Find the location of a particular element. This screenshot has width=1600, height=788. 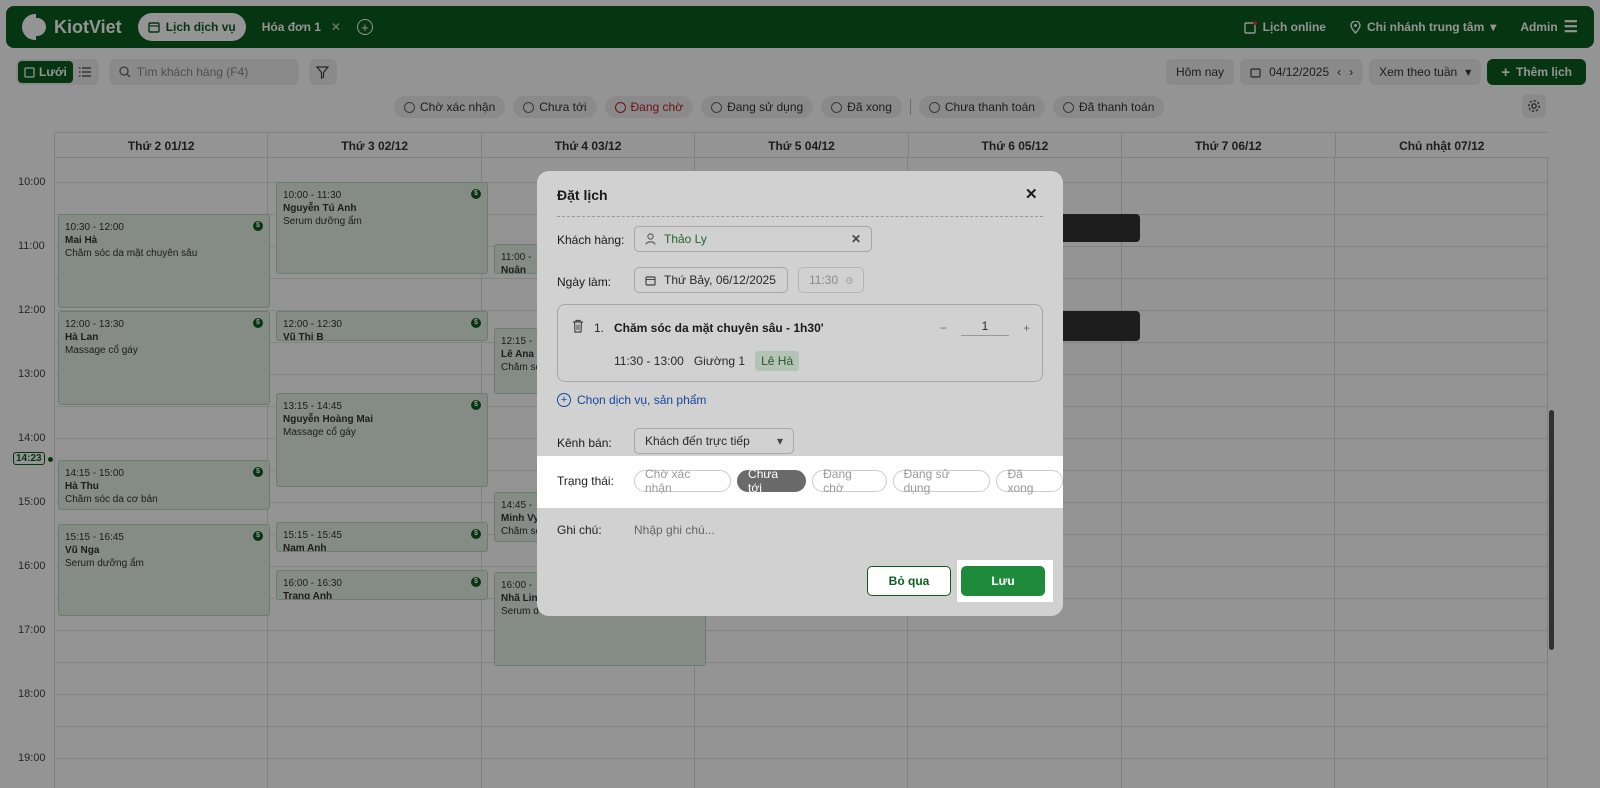

dialog-title: Đặt lịch is located at coordinates (582, 195).